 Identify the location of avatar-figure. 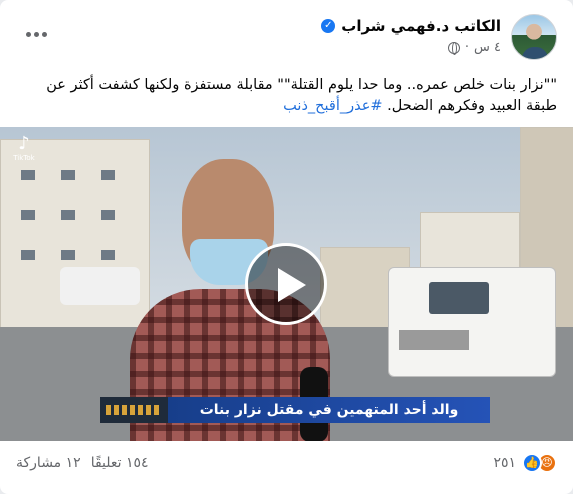
(535, 53).